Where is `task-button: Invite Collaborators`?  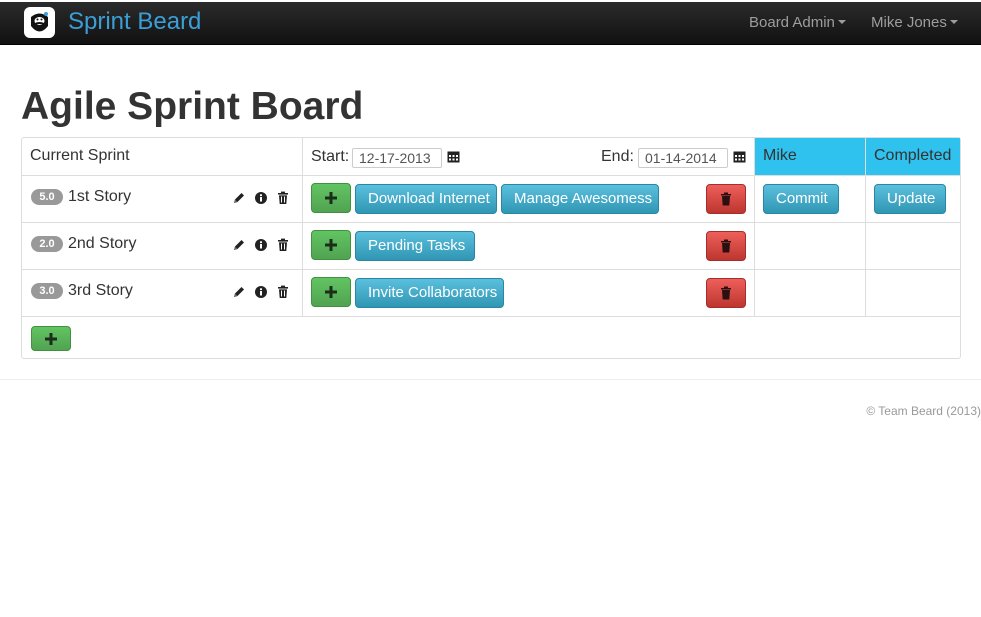
task-button: Invite Collaborators is located at coordinates (429, 293).